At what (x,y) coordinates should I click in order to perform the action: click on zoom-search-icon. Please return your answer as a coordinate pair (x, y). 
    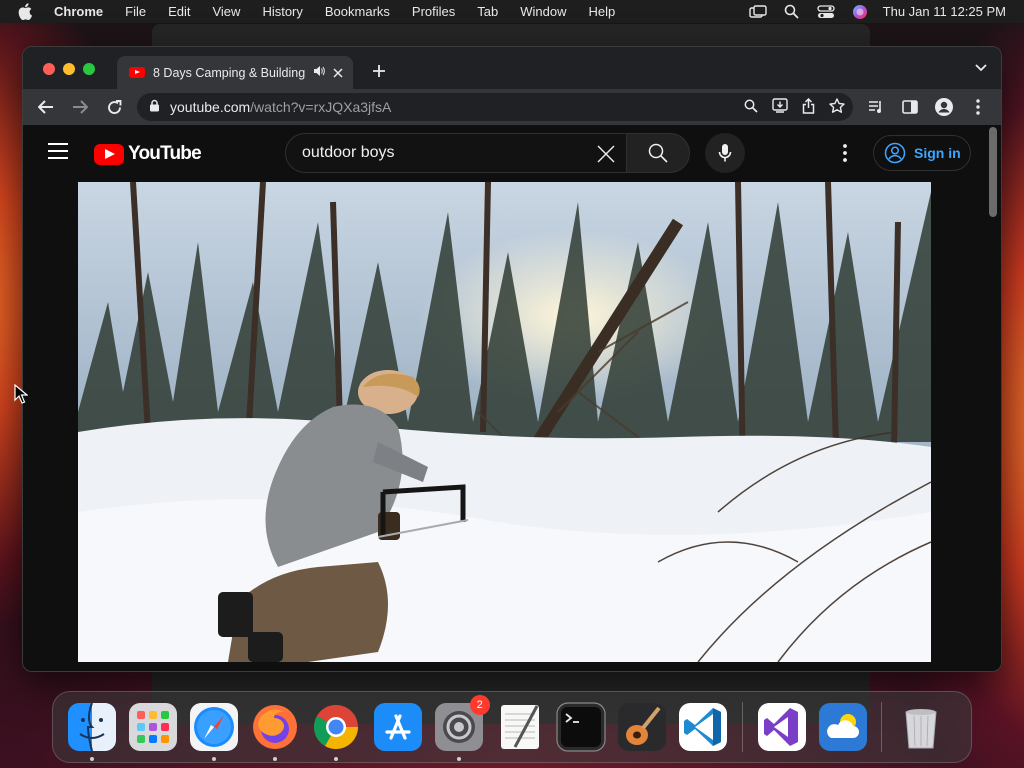
    Looking at the image, I should click on (751, 107).